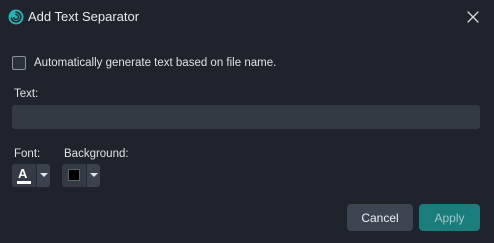  Describe the element at coordinates (246, 117) in the screenshot. I see `text-input` at that location.